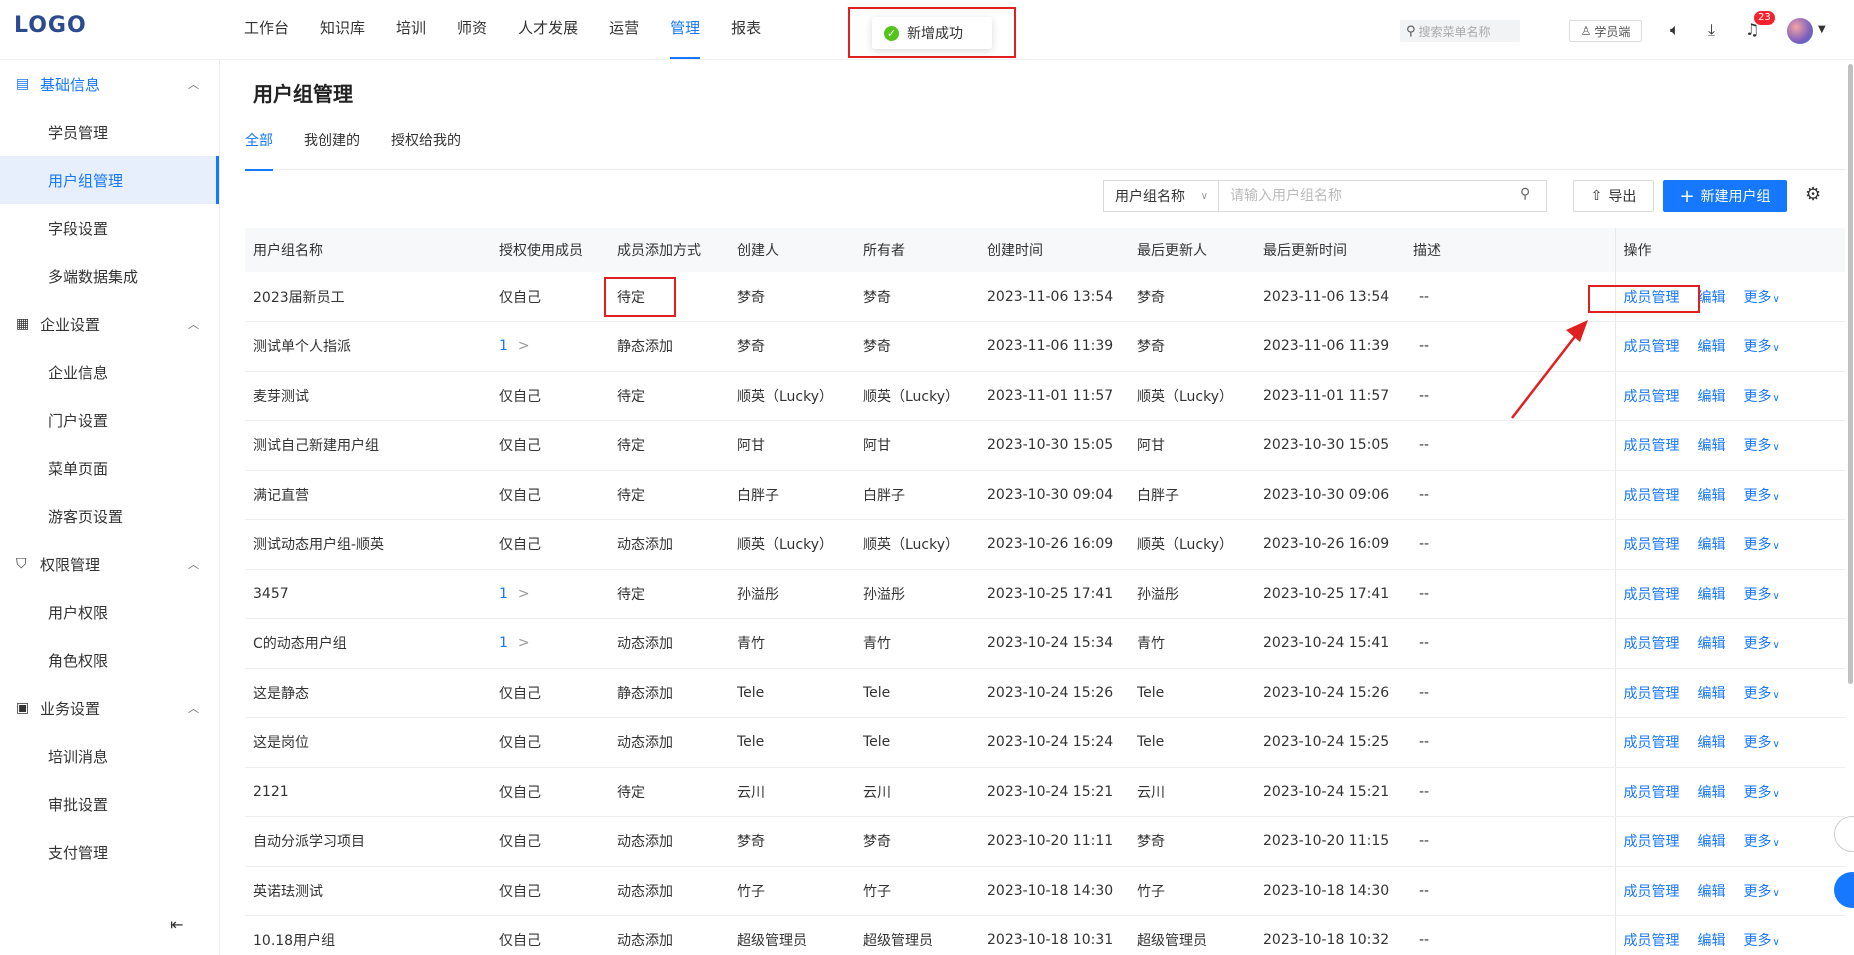  Describe the element at coordinates (109, 276) in the screenshot. I see `sidebar-item: 多端数据集成` at that location.